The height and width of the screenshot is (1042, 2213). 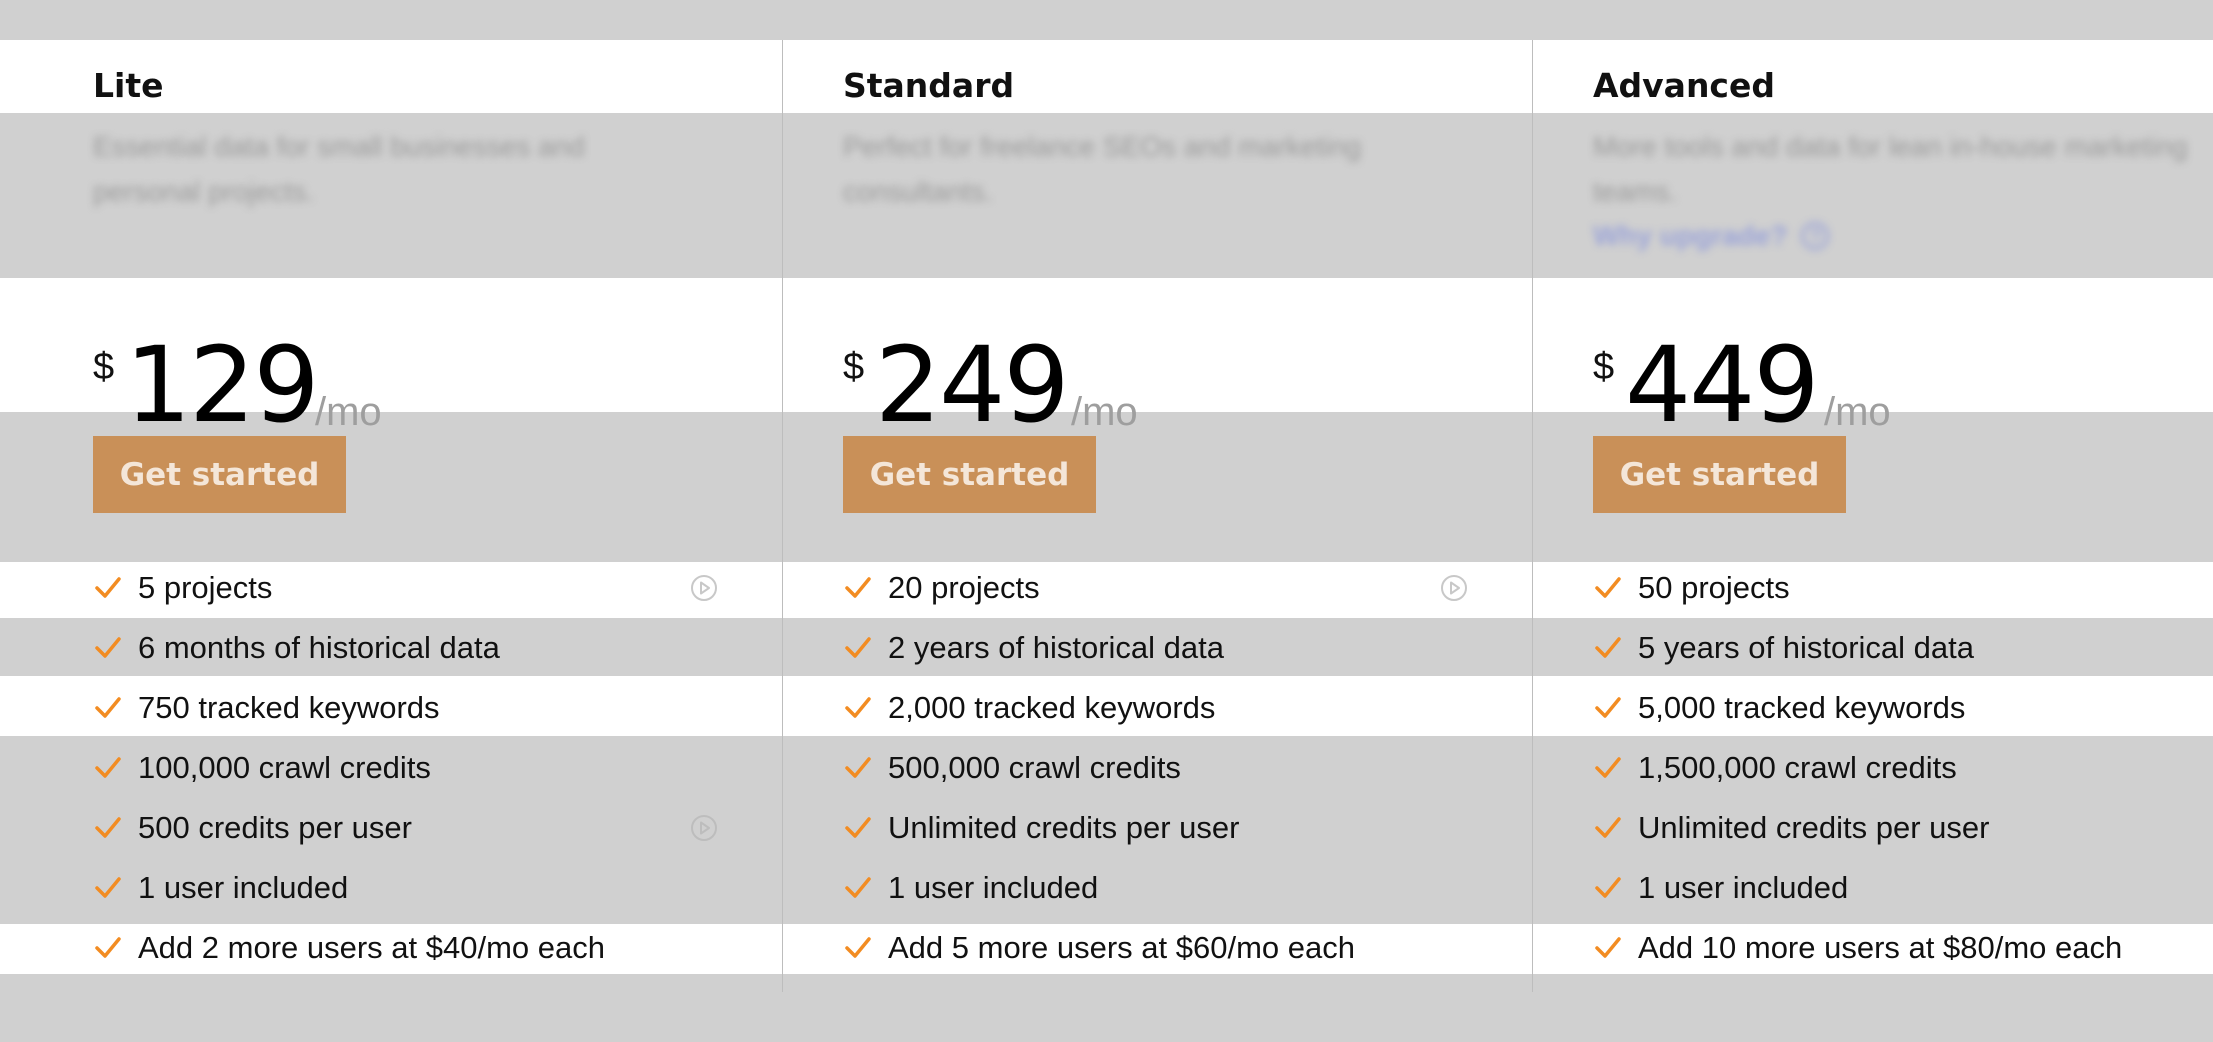 I want to click on feature-label: 5 projects, so click(x=205, y=587).